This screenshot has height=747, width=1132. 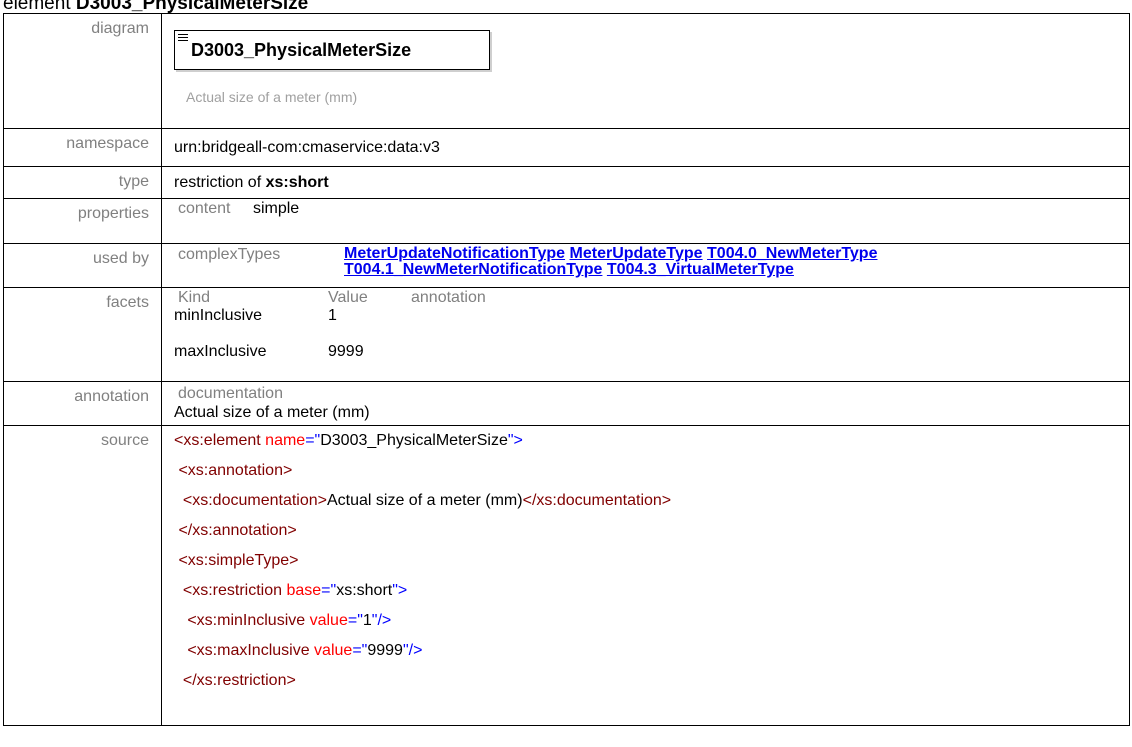 I want to click on namespace-value: urn:bridgeall-com:cmaservice:data:v3, so click(x=645, y=147).